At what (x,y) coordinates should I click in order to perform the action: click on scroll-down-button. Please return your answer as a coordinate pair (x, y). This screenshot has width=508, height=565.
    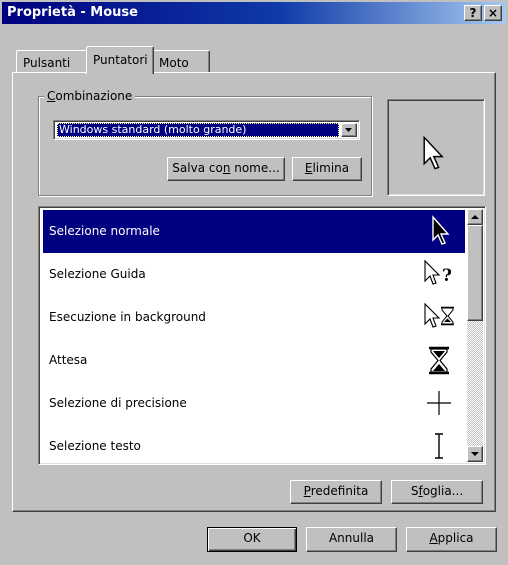
    Looking at the image, I should click on (475, 454).